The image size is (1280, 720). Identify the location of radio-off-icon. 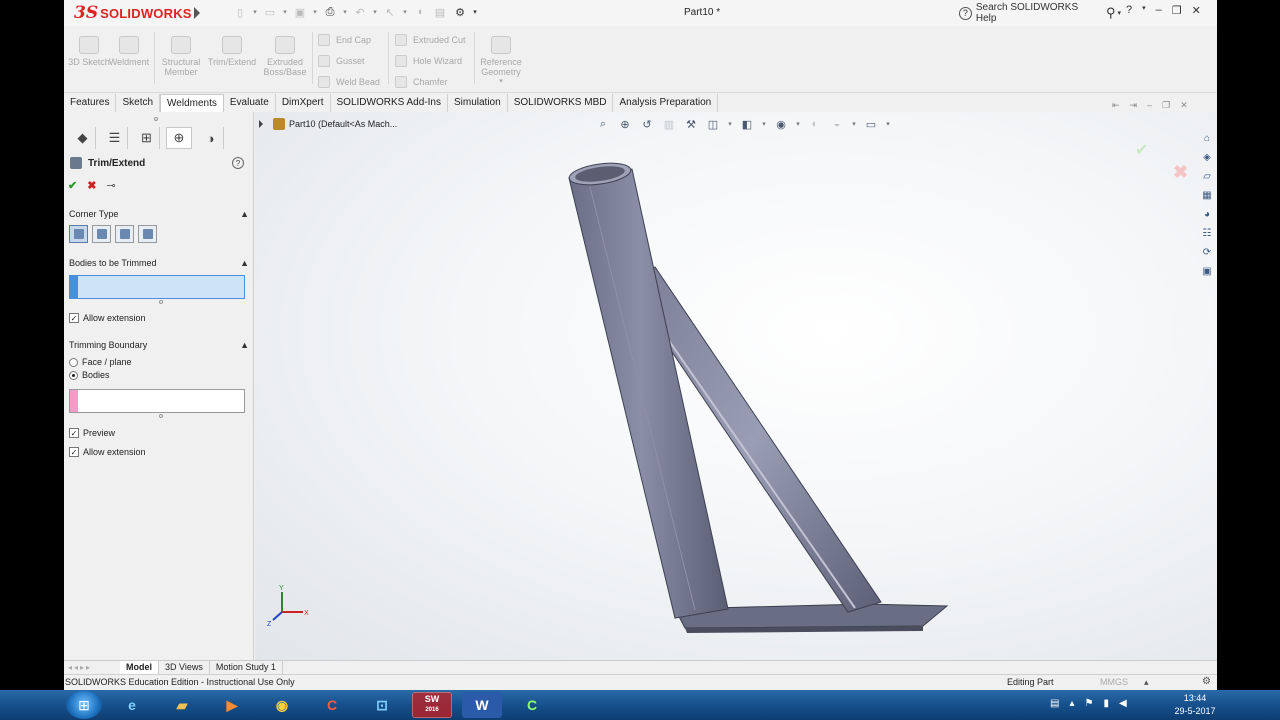
(73, 362).